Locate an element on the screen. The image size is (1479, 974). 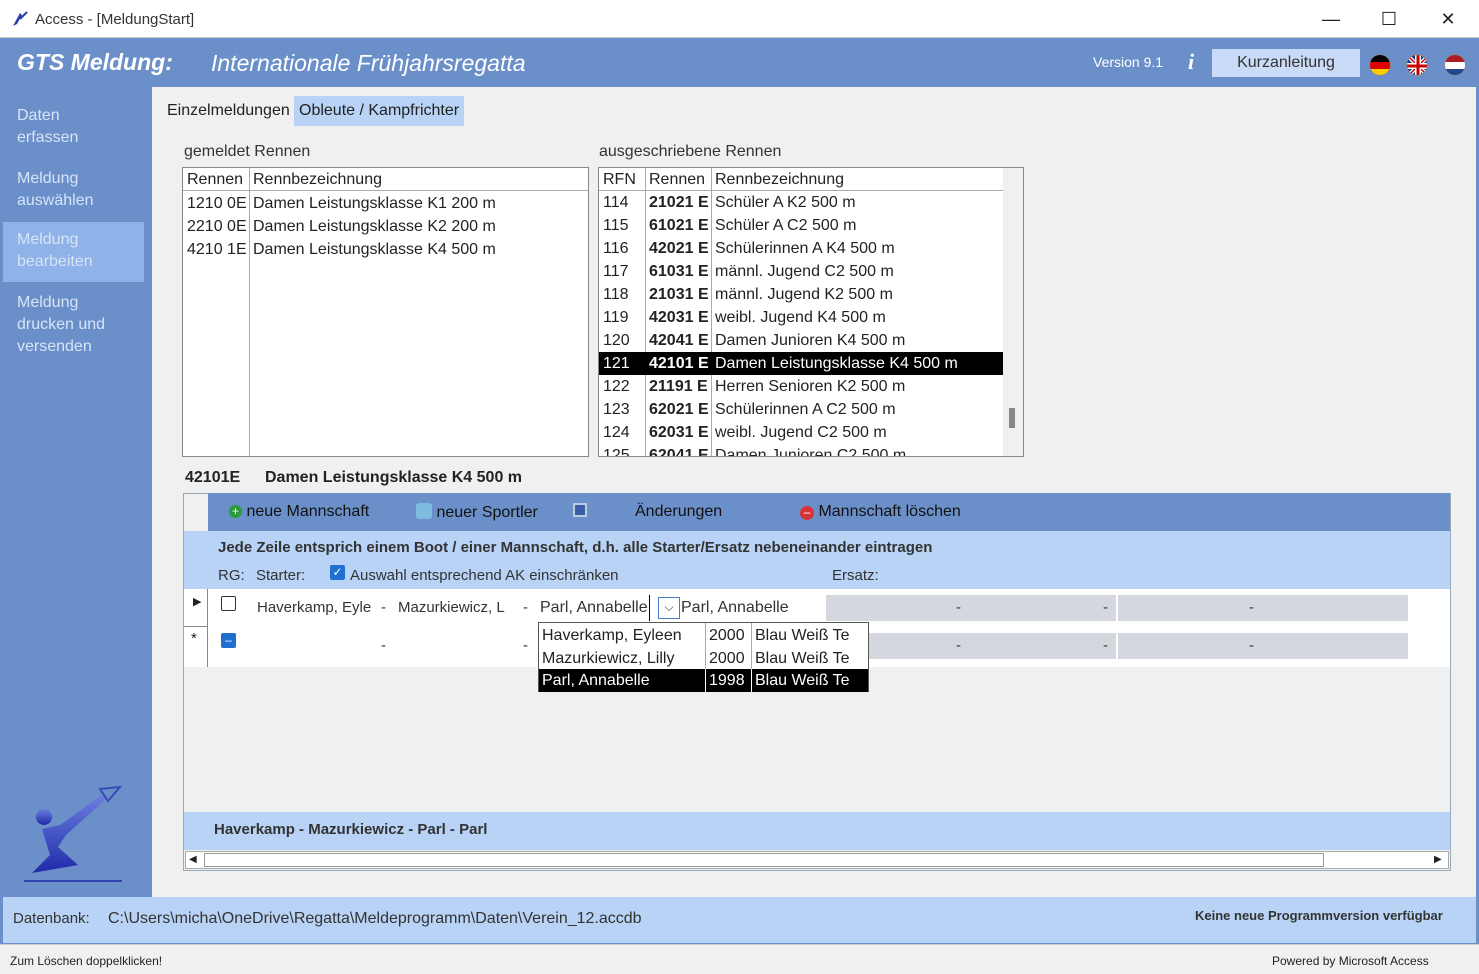
delete-team-label: Mannschaft löschen is located at coordinates (889, 511).